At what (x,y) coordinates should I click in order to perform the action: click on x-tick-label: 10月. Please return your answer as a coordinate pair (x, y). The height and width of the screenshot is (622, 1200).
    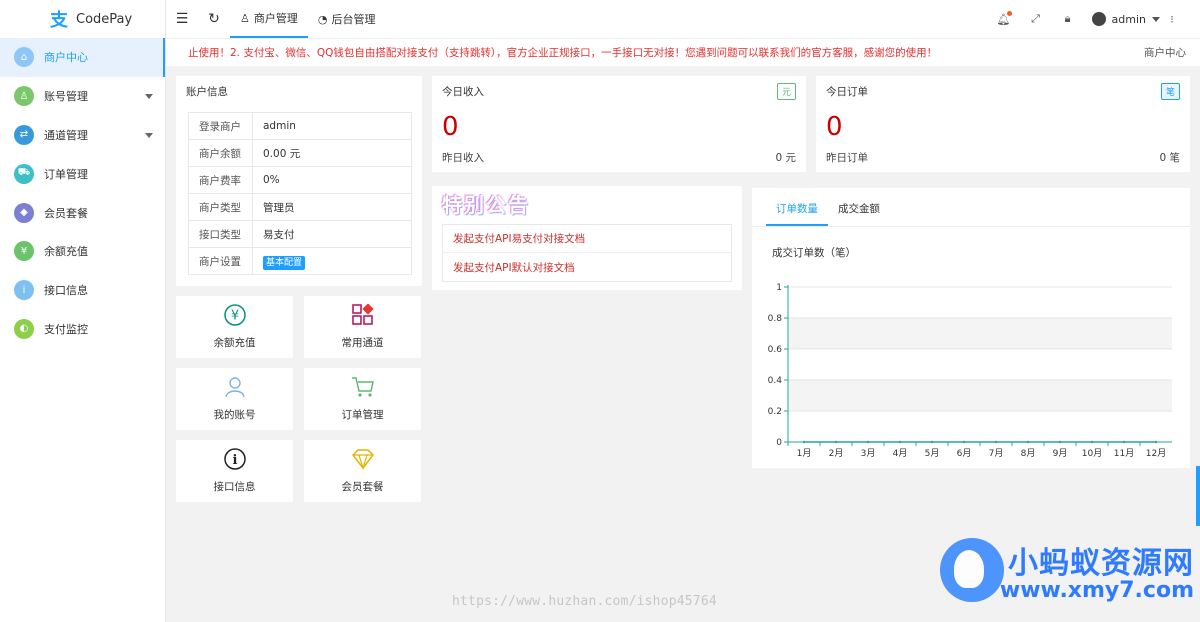
    Looking at the image, I should click on (1092, 453).